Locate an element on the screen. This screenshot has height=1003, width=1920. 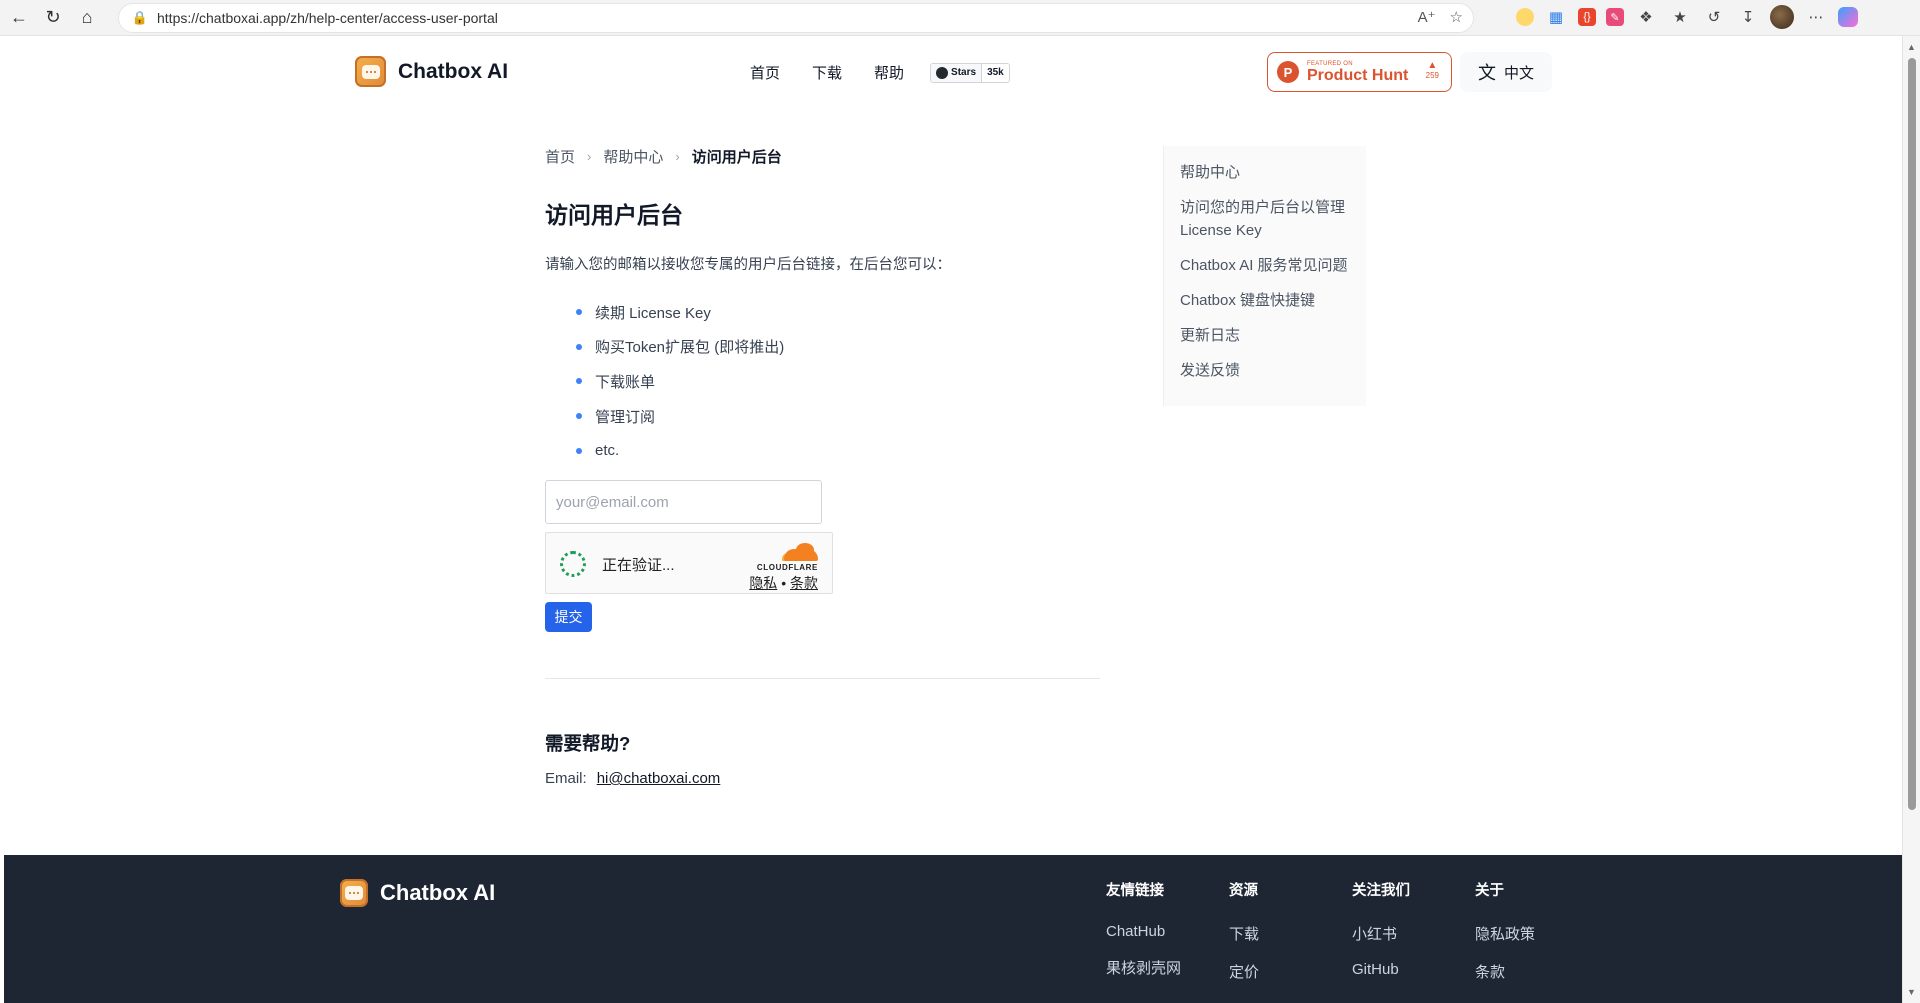
github-icon is located at coordinates (942, 72).